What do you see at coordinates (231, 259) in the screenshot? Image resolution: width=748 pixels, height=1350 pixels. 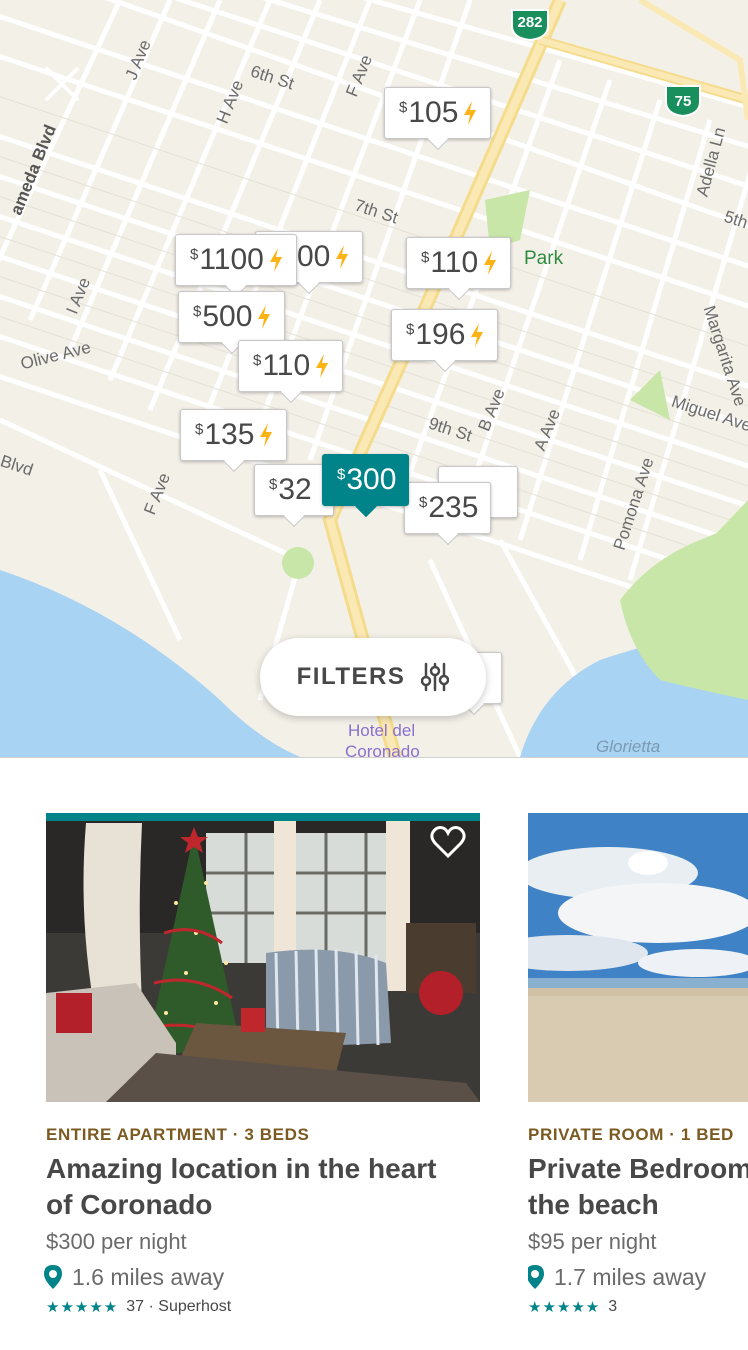 I see `pin-price: 1100` at bounding box center [231, 259].